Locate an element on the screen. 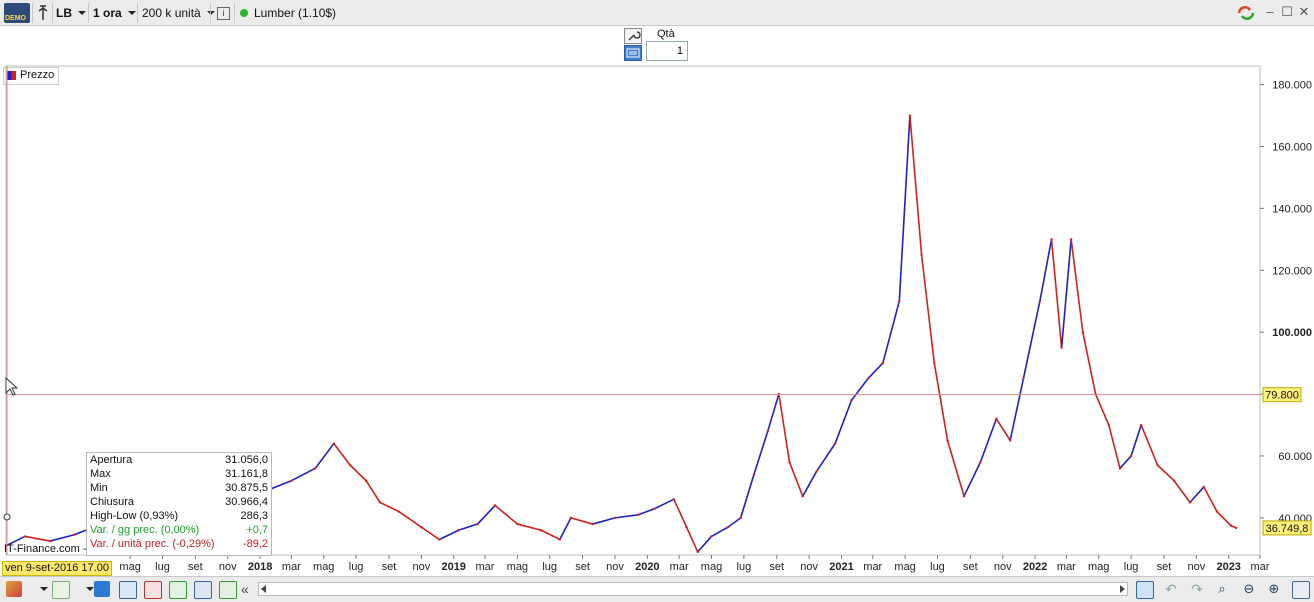 Image resolution: width=1314 pixels, height=602 pixels. horizontal-scrollbar is located at coordinates (693, 589).